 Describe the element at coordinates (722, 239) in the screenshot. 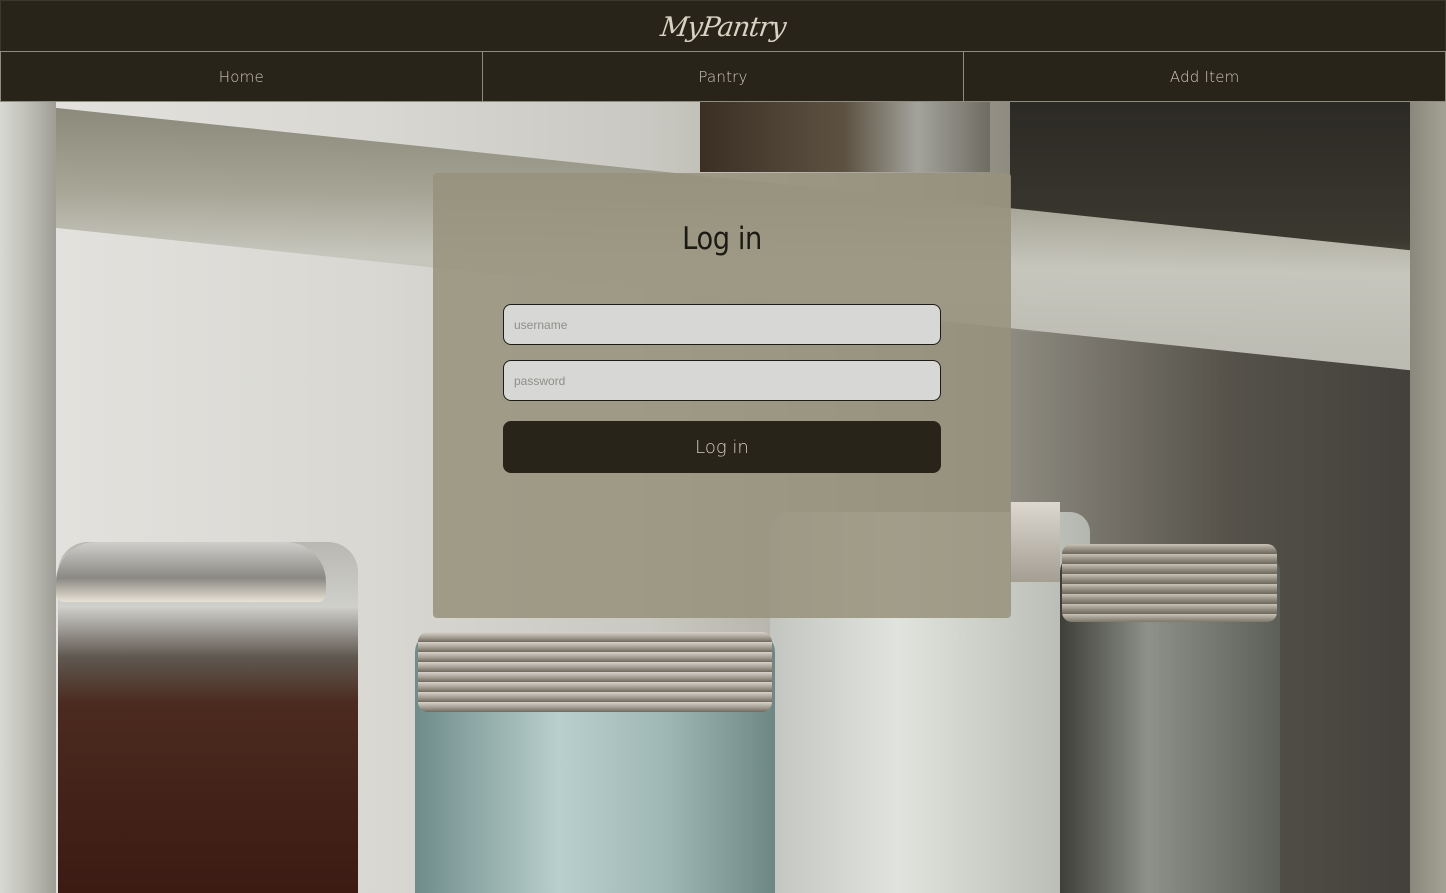

I see `login-title: Log in` at that location.